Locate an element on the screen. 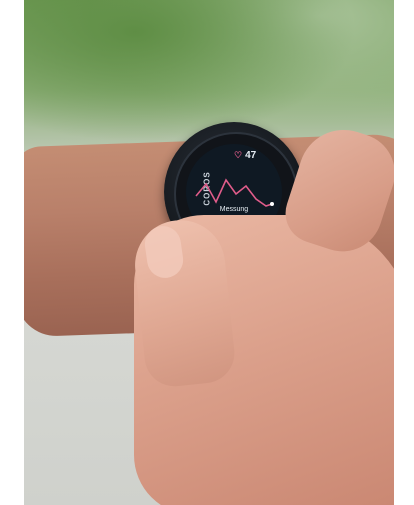  graph-line is located at coordinates (234, 192).